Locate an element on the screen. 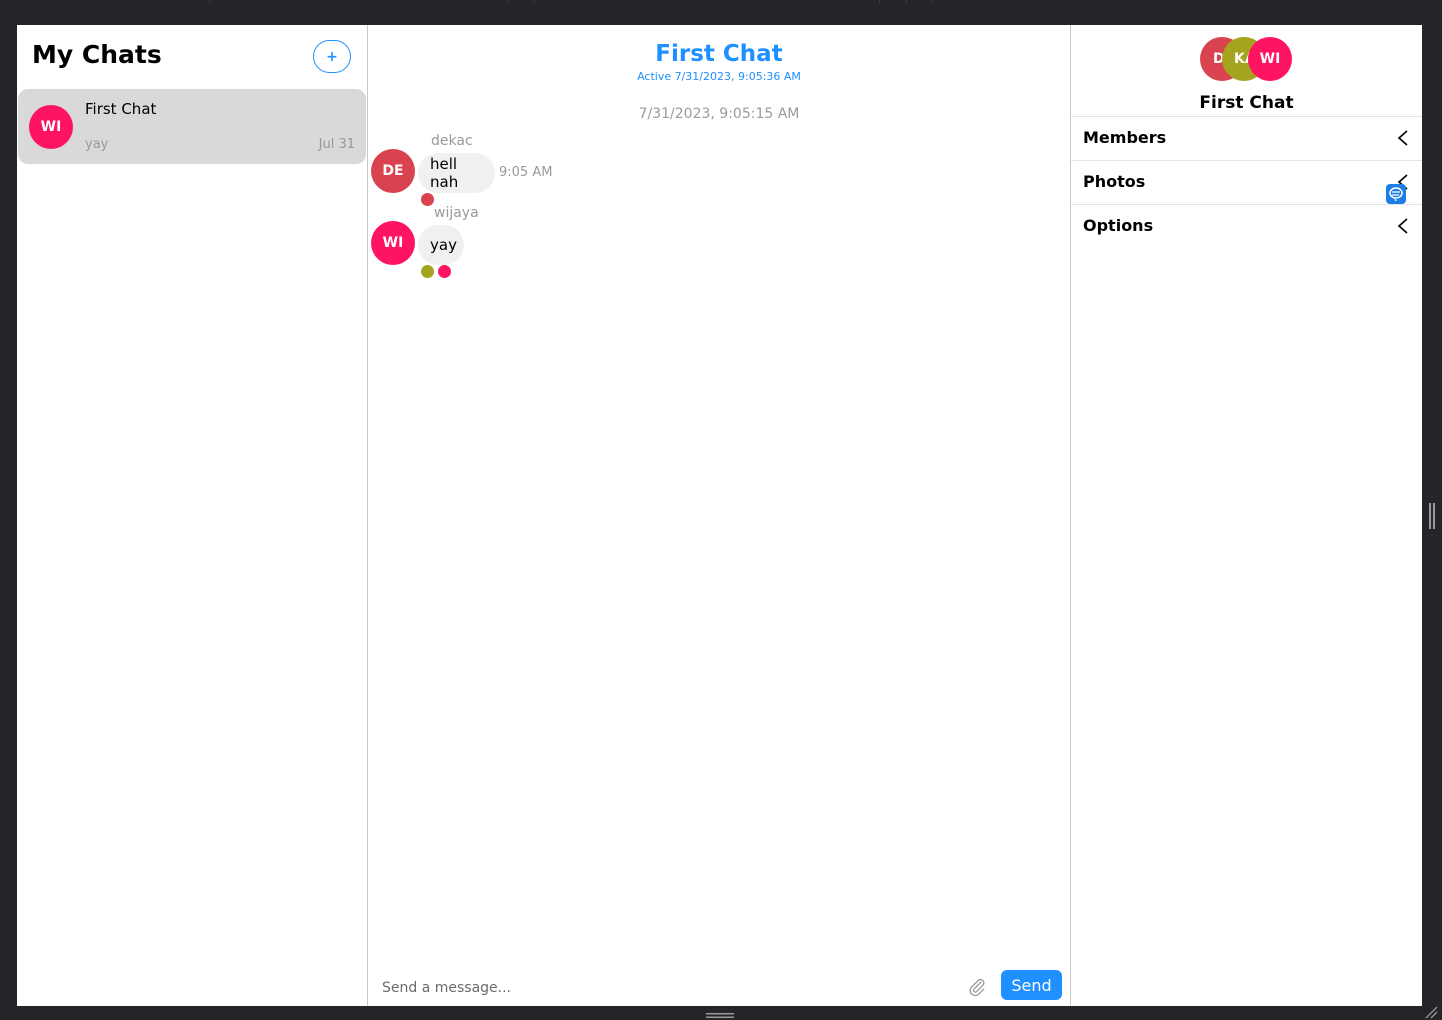 This screenshot has width=1442, height=1020. message-sender-name: dekac is located at coordinates (452, 141).